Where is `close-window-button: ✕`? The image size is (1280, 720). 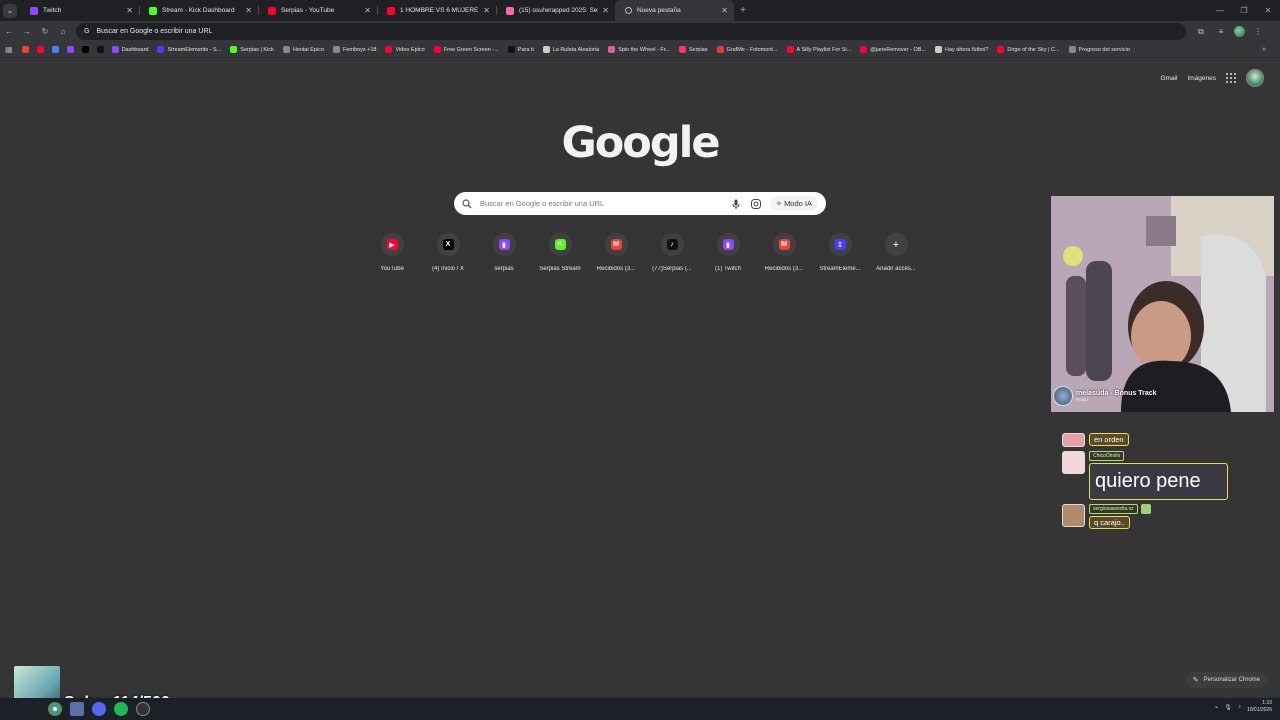 close-window-button: ✕ is located at coordinates (1268, 10).